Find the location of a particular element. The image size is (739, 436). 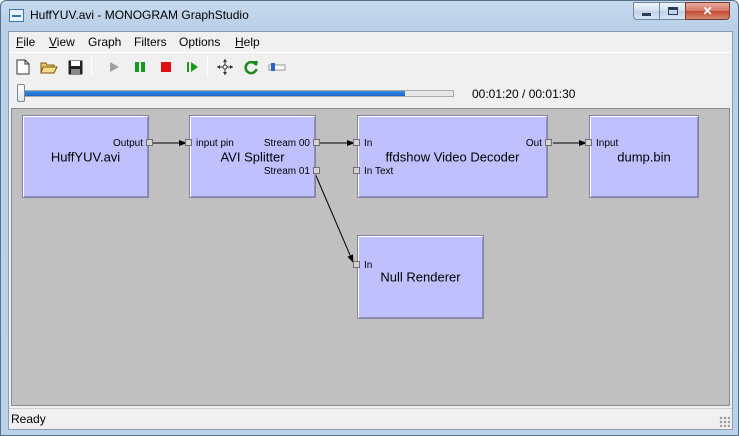

seek-progress is located at coordinates (214, 93).